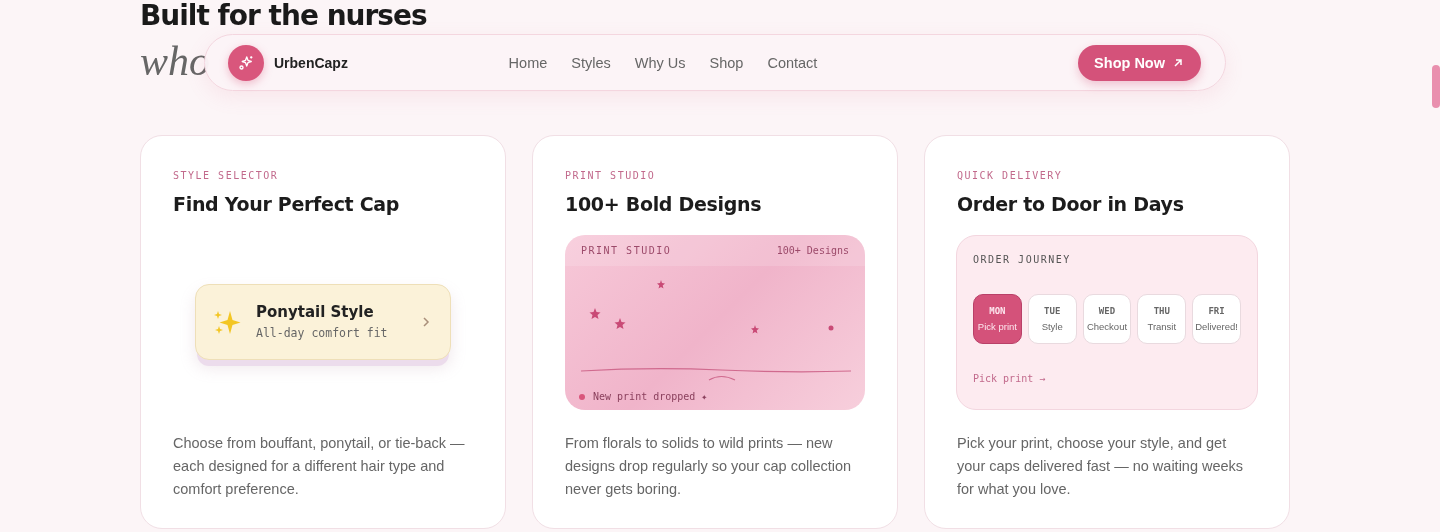 The height and width of the screenshot is (532, 1440). What do you see at coordinates (709, 466) in the screenshot?
I see `card-description: From florals to solids to wild prints — new designs drop regularly so your cap collection never gets boring.` at bounding box center [709, 466].